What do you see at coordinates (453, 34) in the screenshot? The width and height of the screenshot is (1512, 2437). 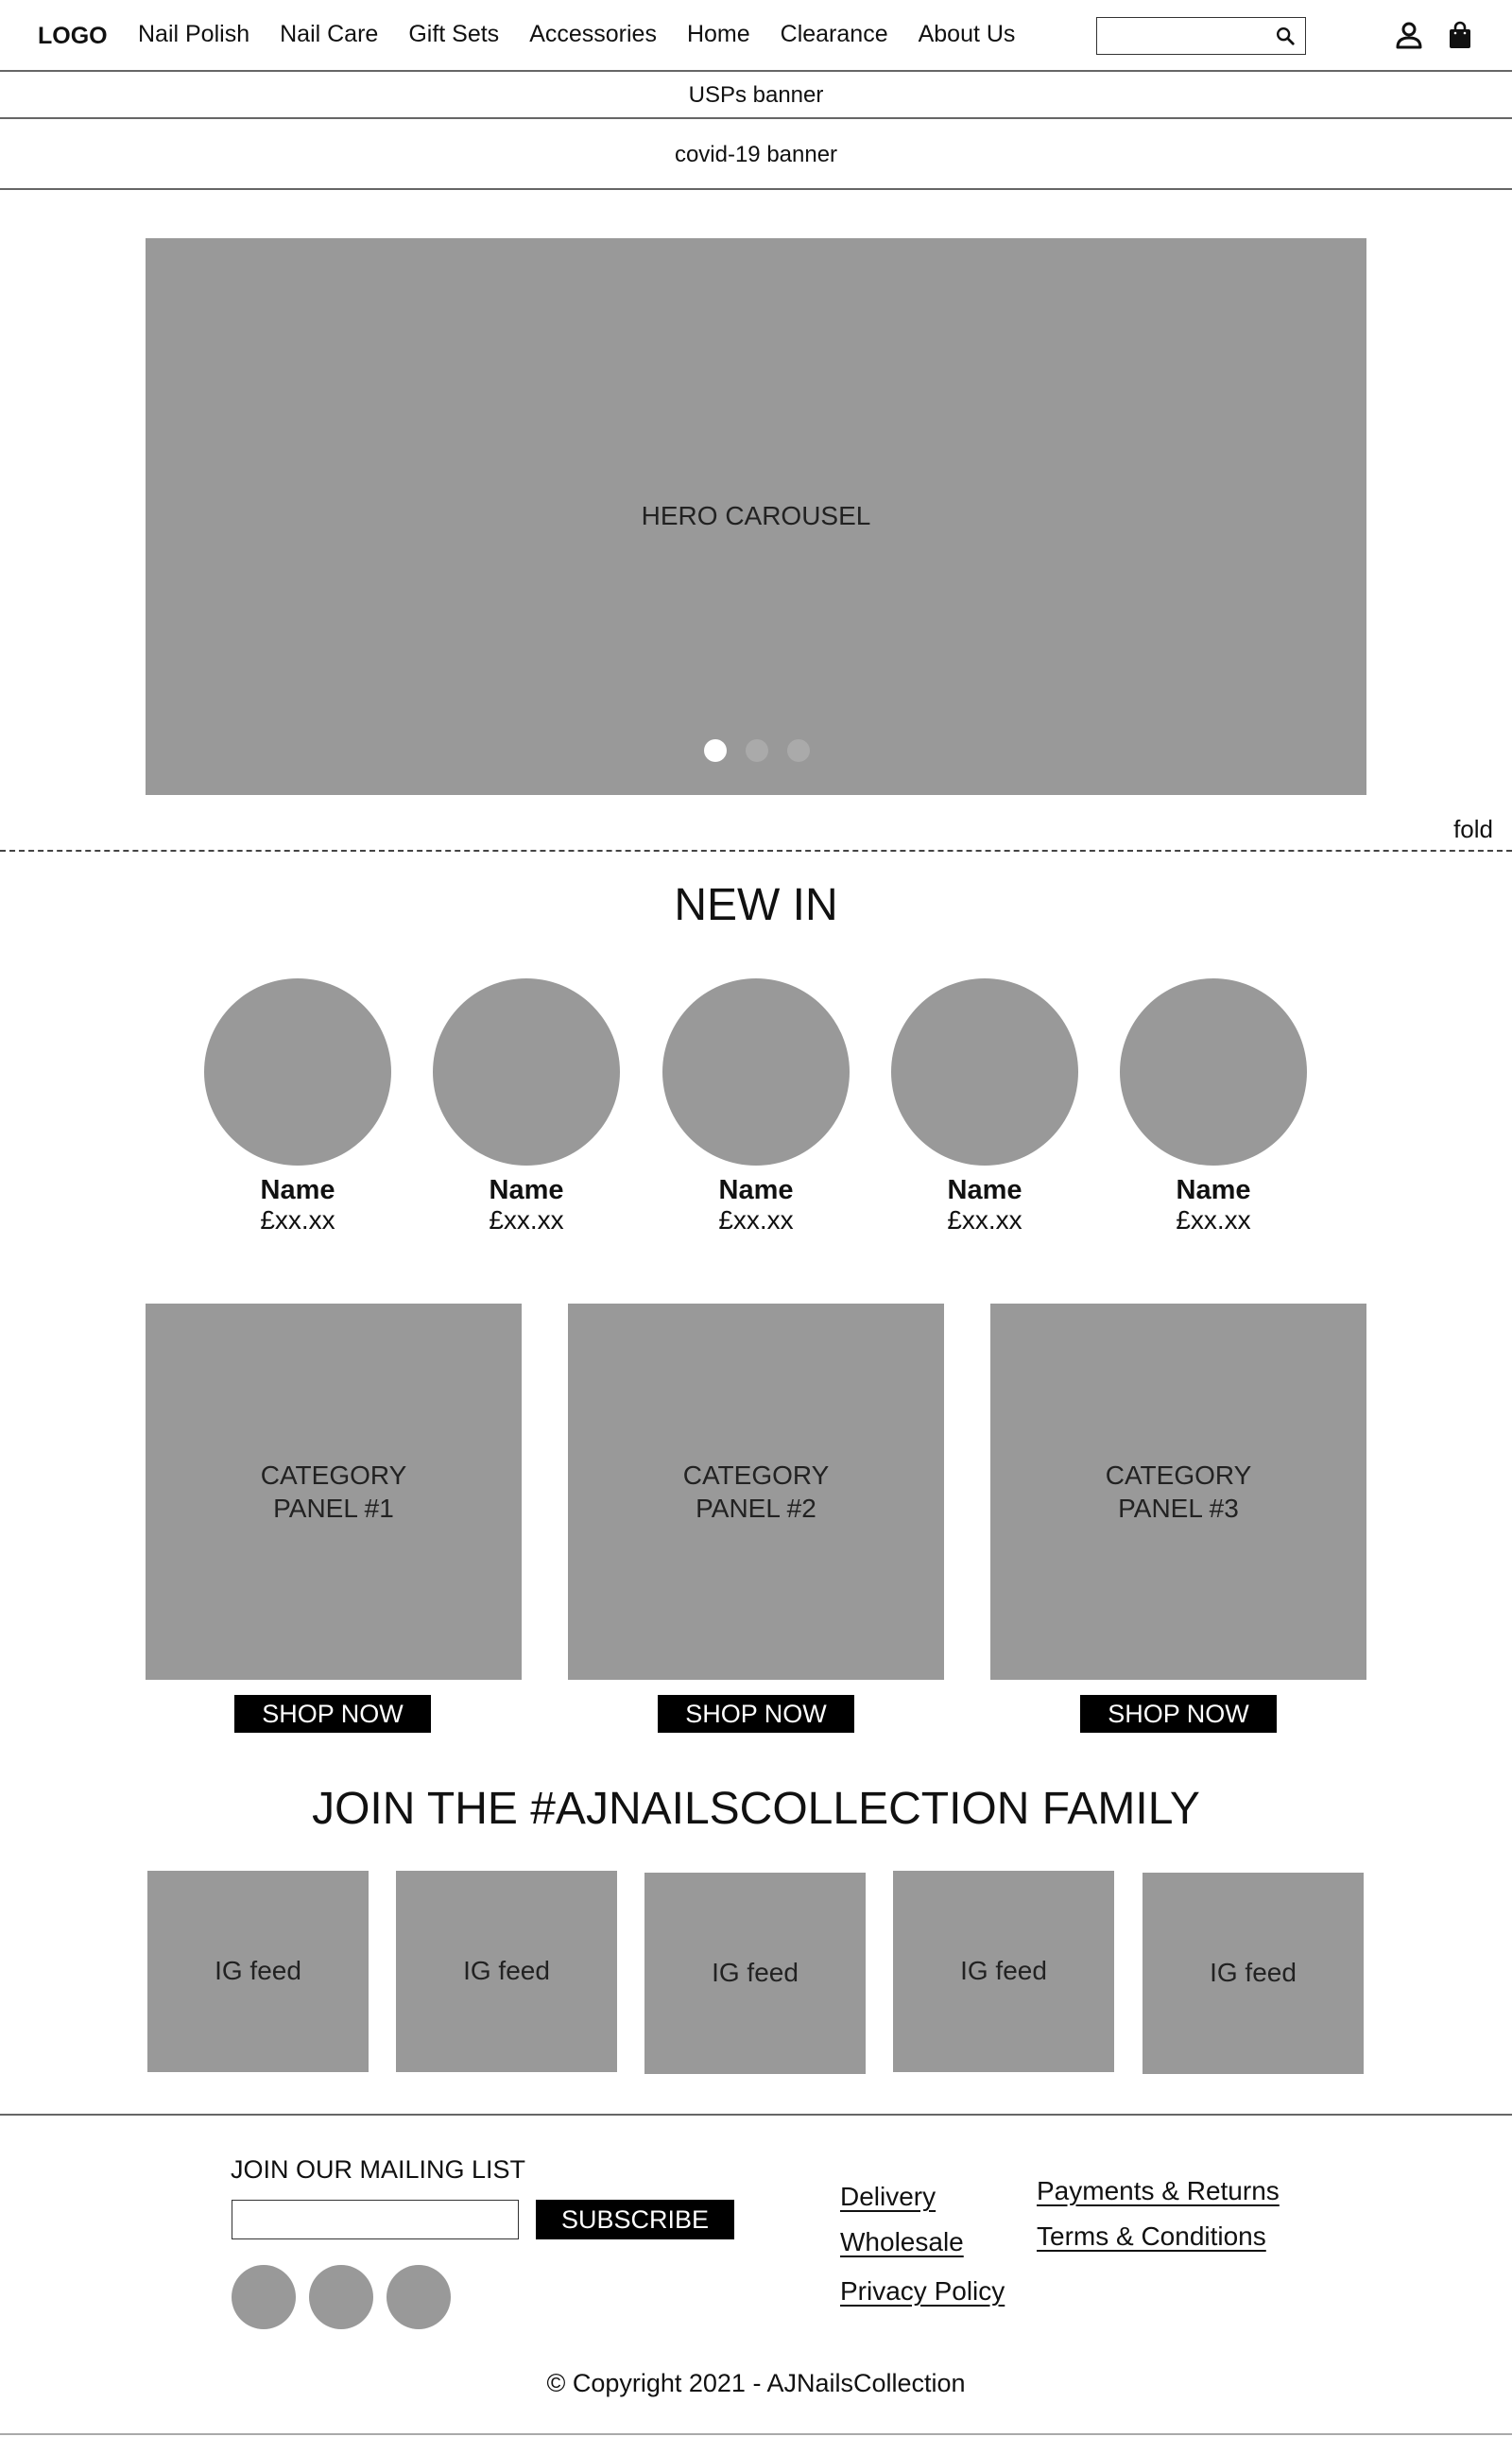 I see `nav-item-gift-sets: Gift Sets` at bounding box center [453, 34].